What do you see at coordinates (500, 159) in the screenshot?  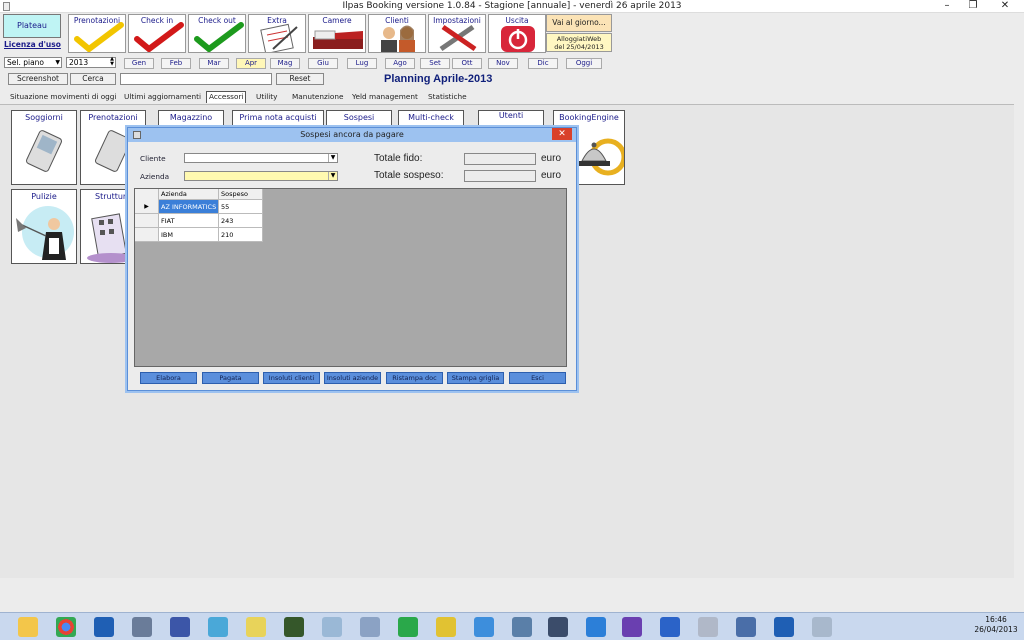 I see `totale-fido-field` at bounding box center [500, 159].